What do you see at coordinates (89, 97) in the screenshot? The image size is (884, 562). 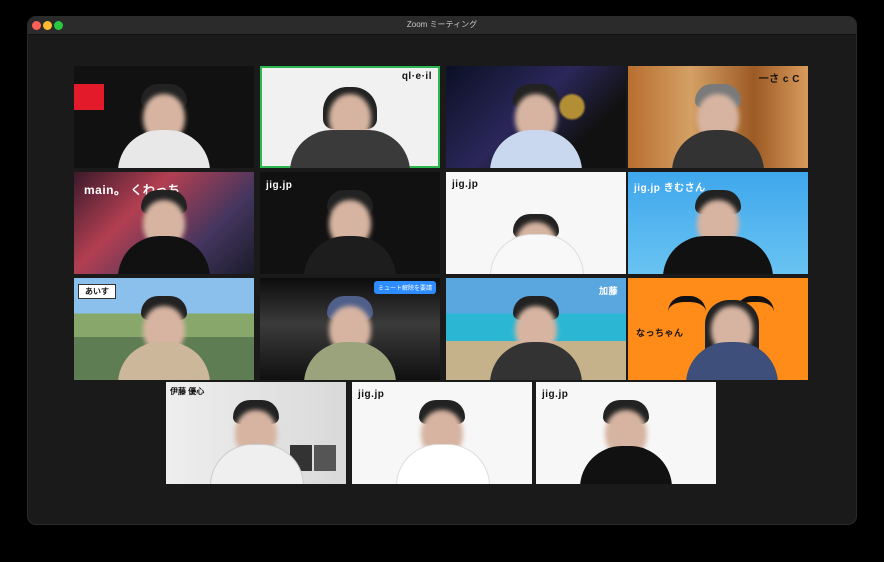 I see `flag-icon` at bounding box center [89, 97].